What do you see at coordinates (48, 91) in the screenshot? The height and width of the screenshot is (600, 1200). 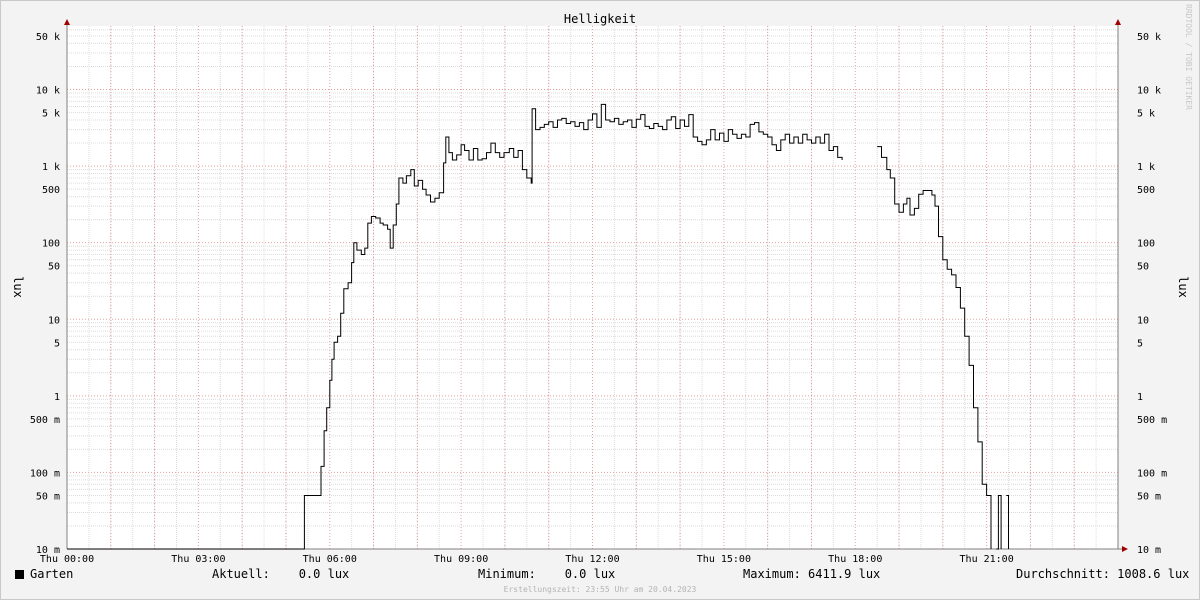 I see `y-tick-label-left: 10 k` at bounding box center [48, 91].